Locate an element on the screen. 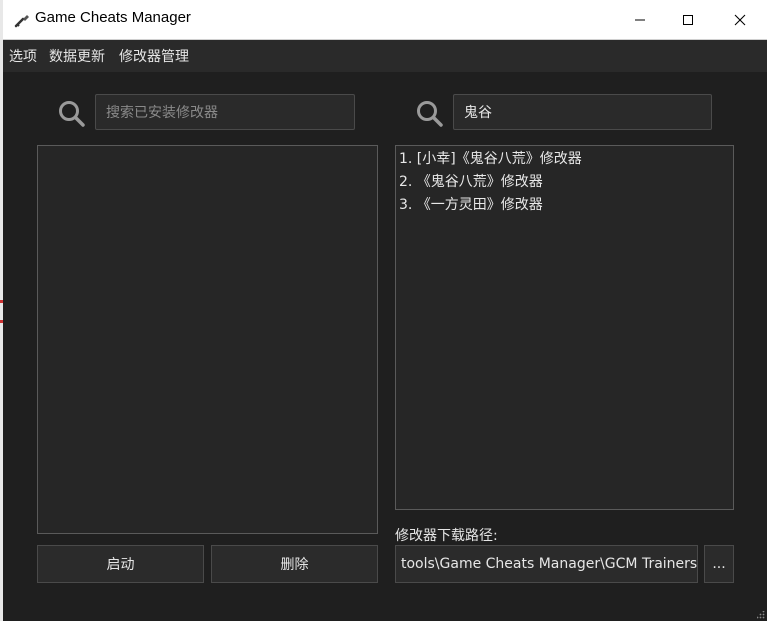  maximize-icon is located at coordinates (688, 19).